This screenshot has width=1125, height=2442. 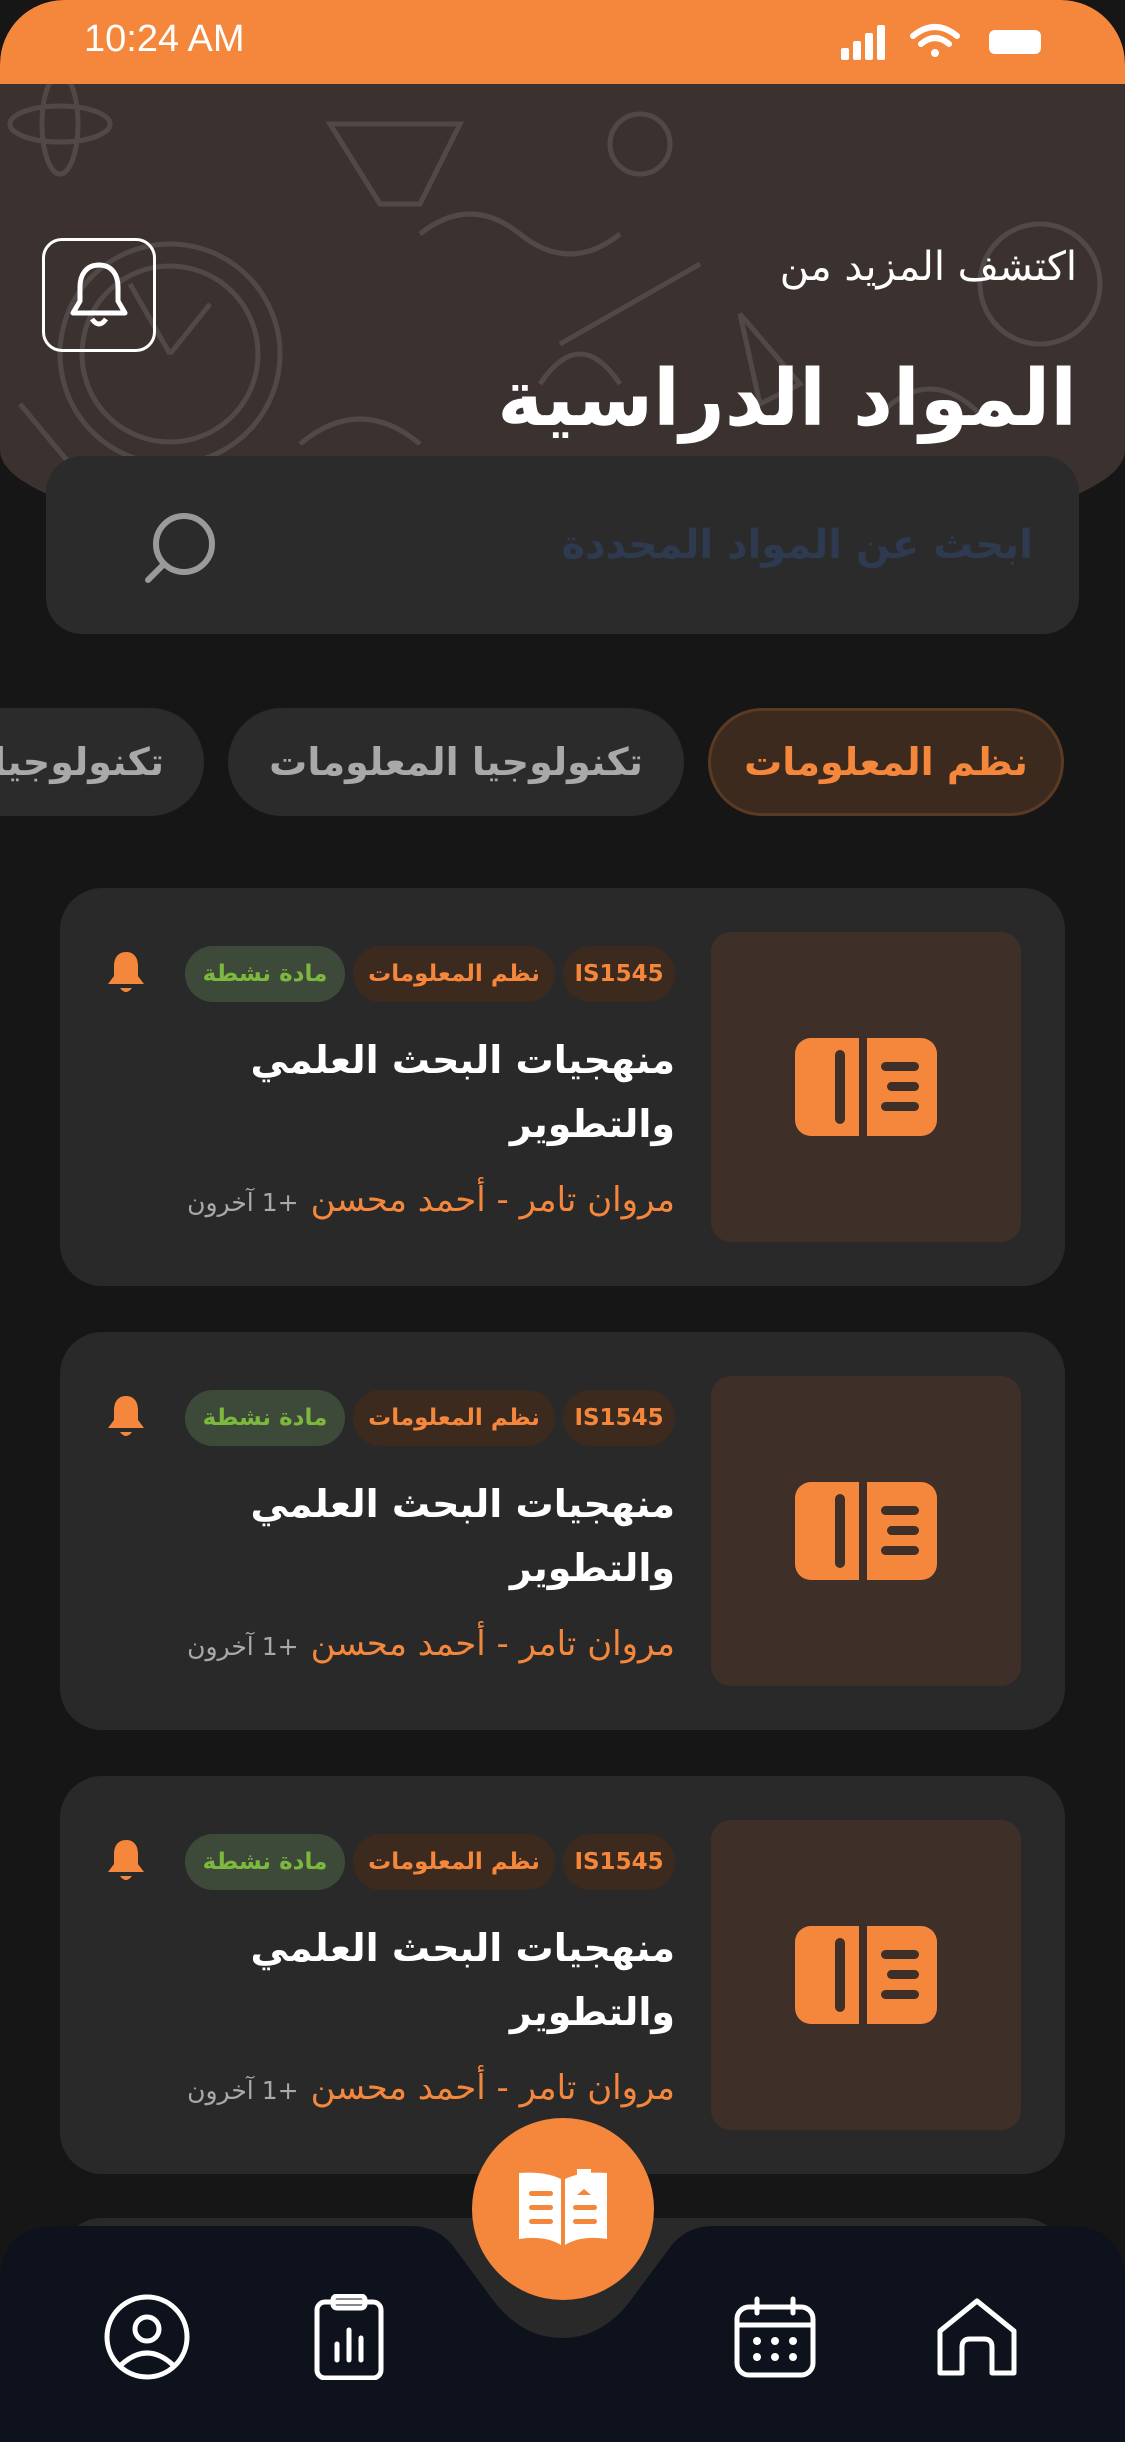 I want to click on nav-profile, so click(x=147, y=2337).